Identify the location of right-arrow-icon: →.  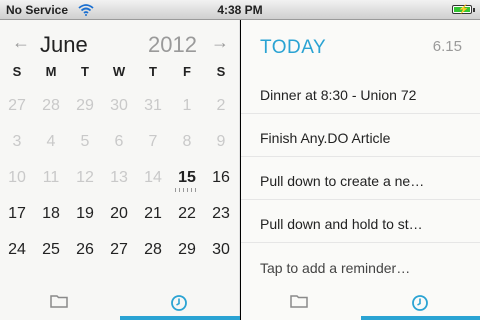
(220, 42).